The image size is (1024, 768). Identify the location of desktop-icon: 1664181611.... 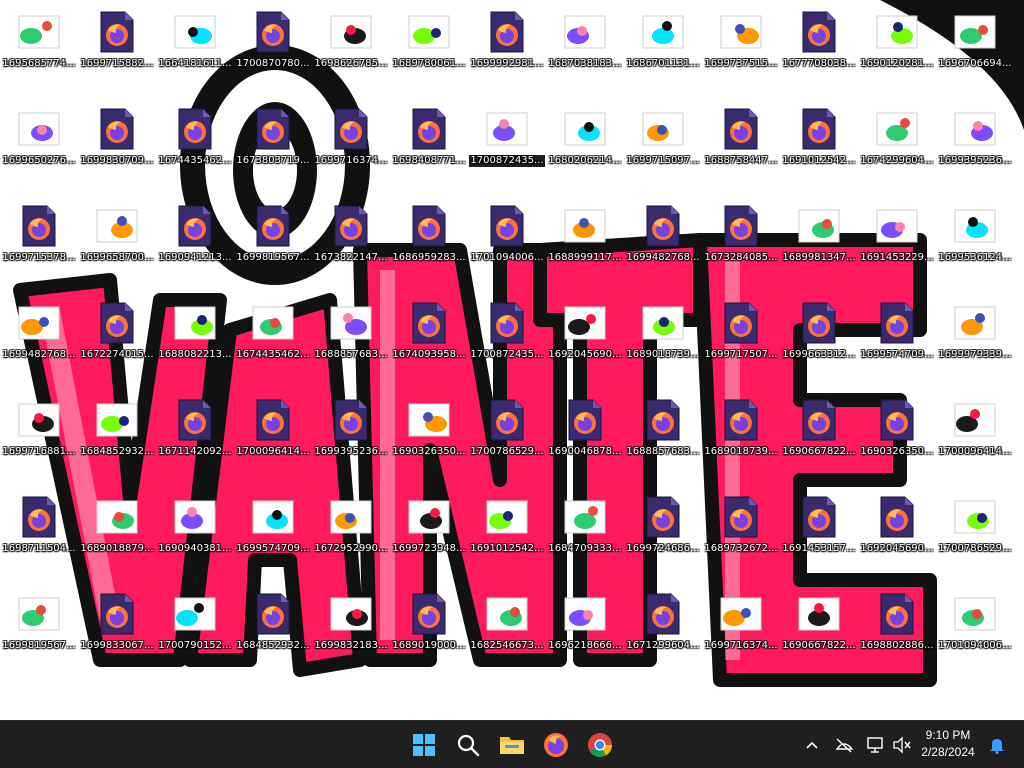
(195, 47).